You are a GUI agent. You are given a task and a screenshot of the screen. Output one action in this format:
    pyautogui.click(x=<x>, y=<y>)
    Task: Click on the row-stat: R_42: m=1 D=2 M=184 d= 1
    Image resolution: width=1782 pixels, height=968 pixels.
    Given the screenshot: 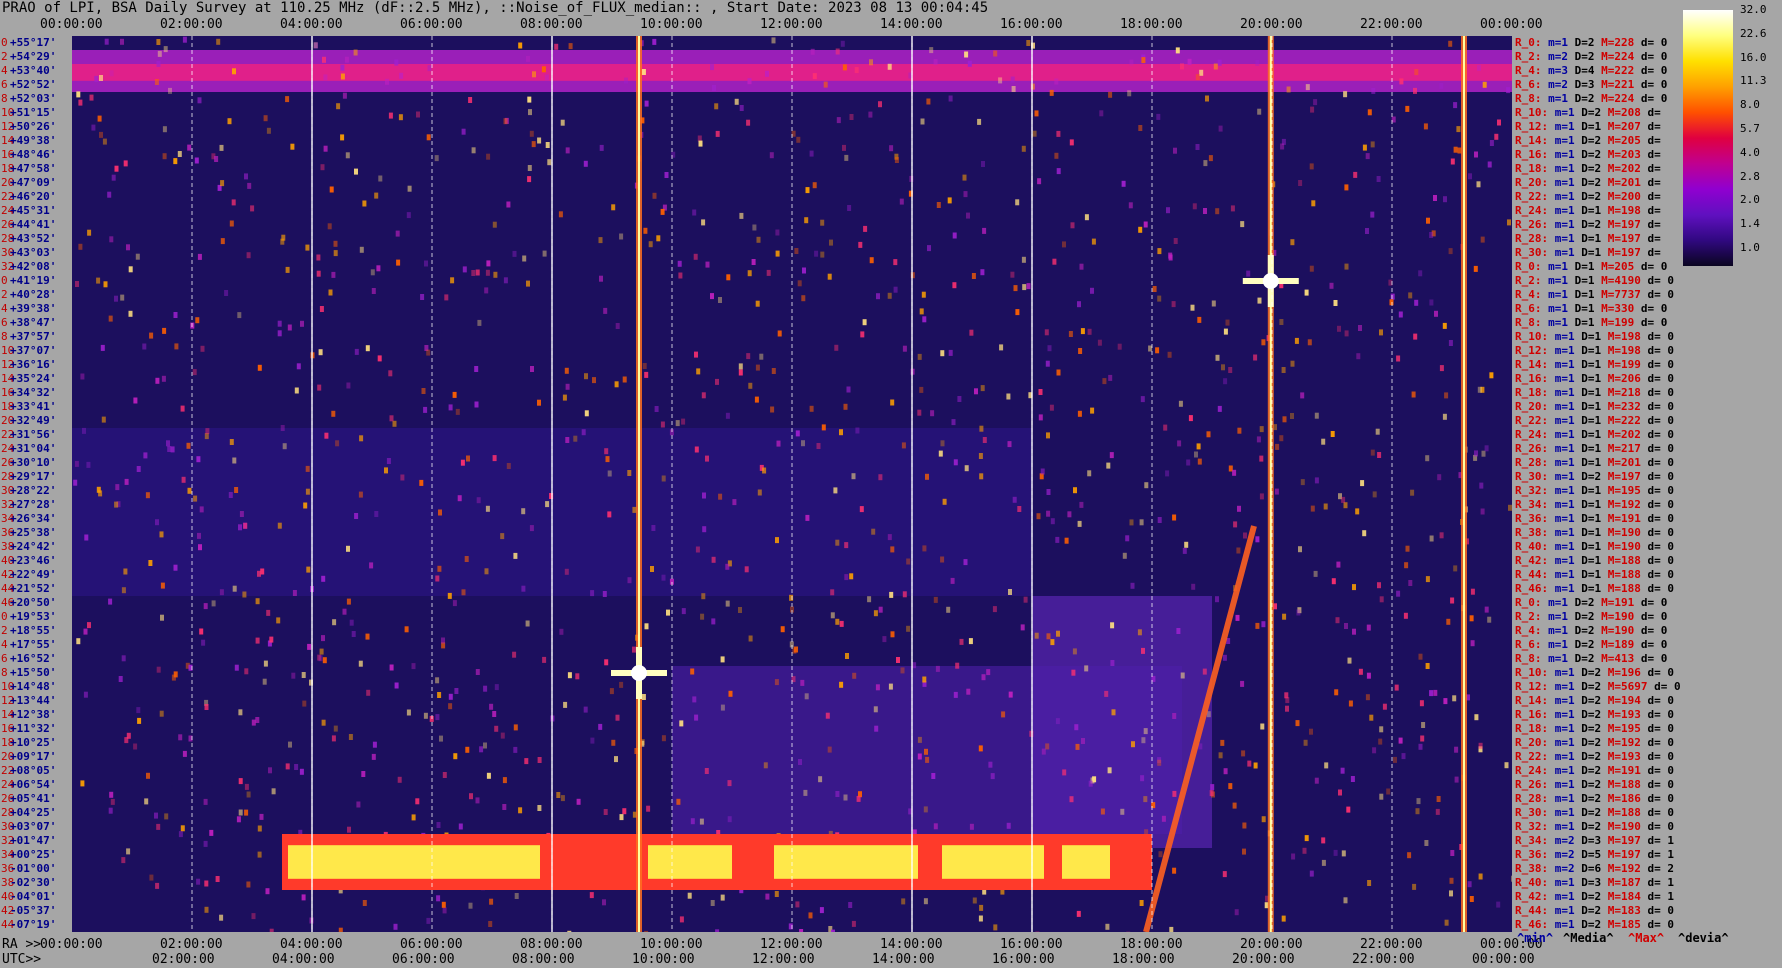 What is the action you would take?
    pyautogui.click(x=1594, y=896)
    